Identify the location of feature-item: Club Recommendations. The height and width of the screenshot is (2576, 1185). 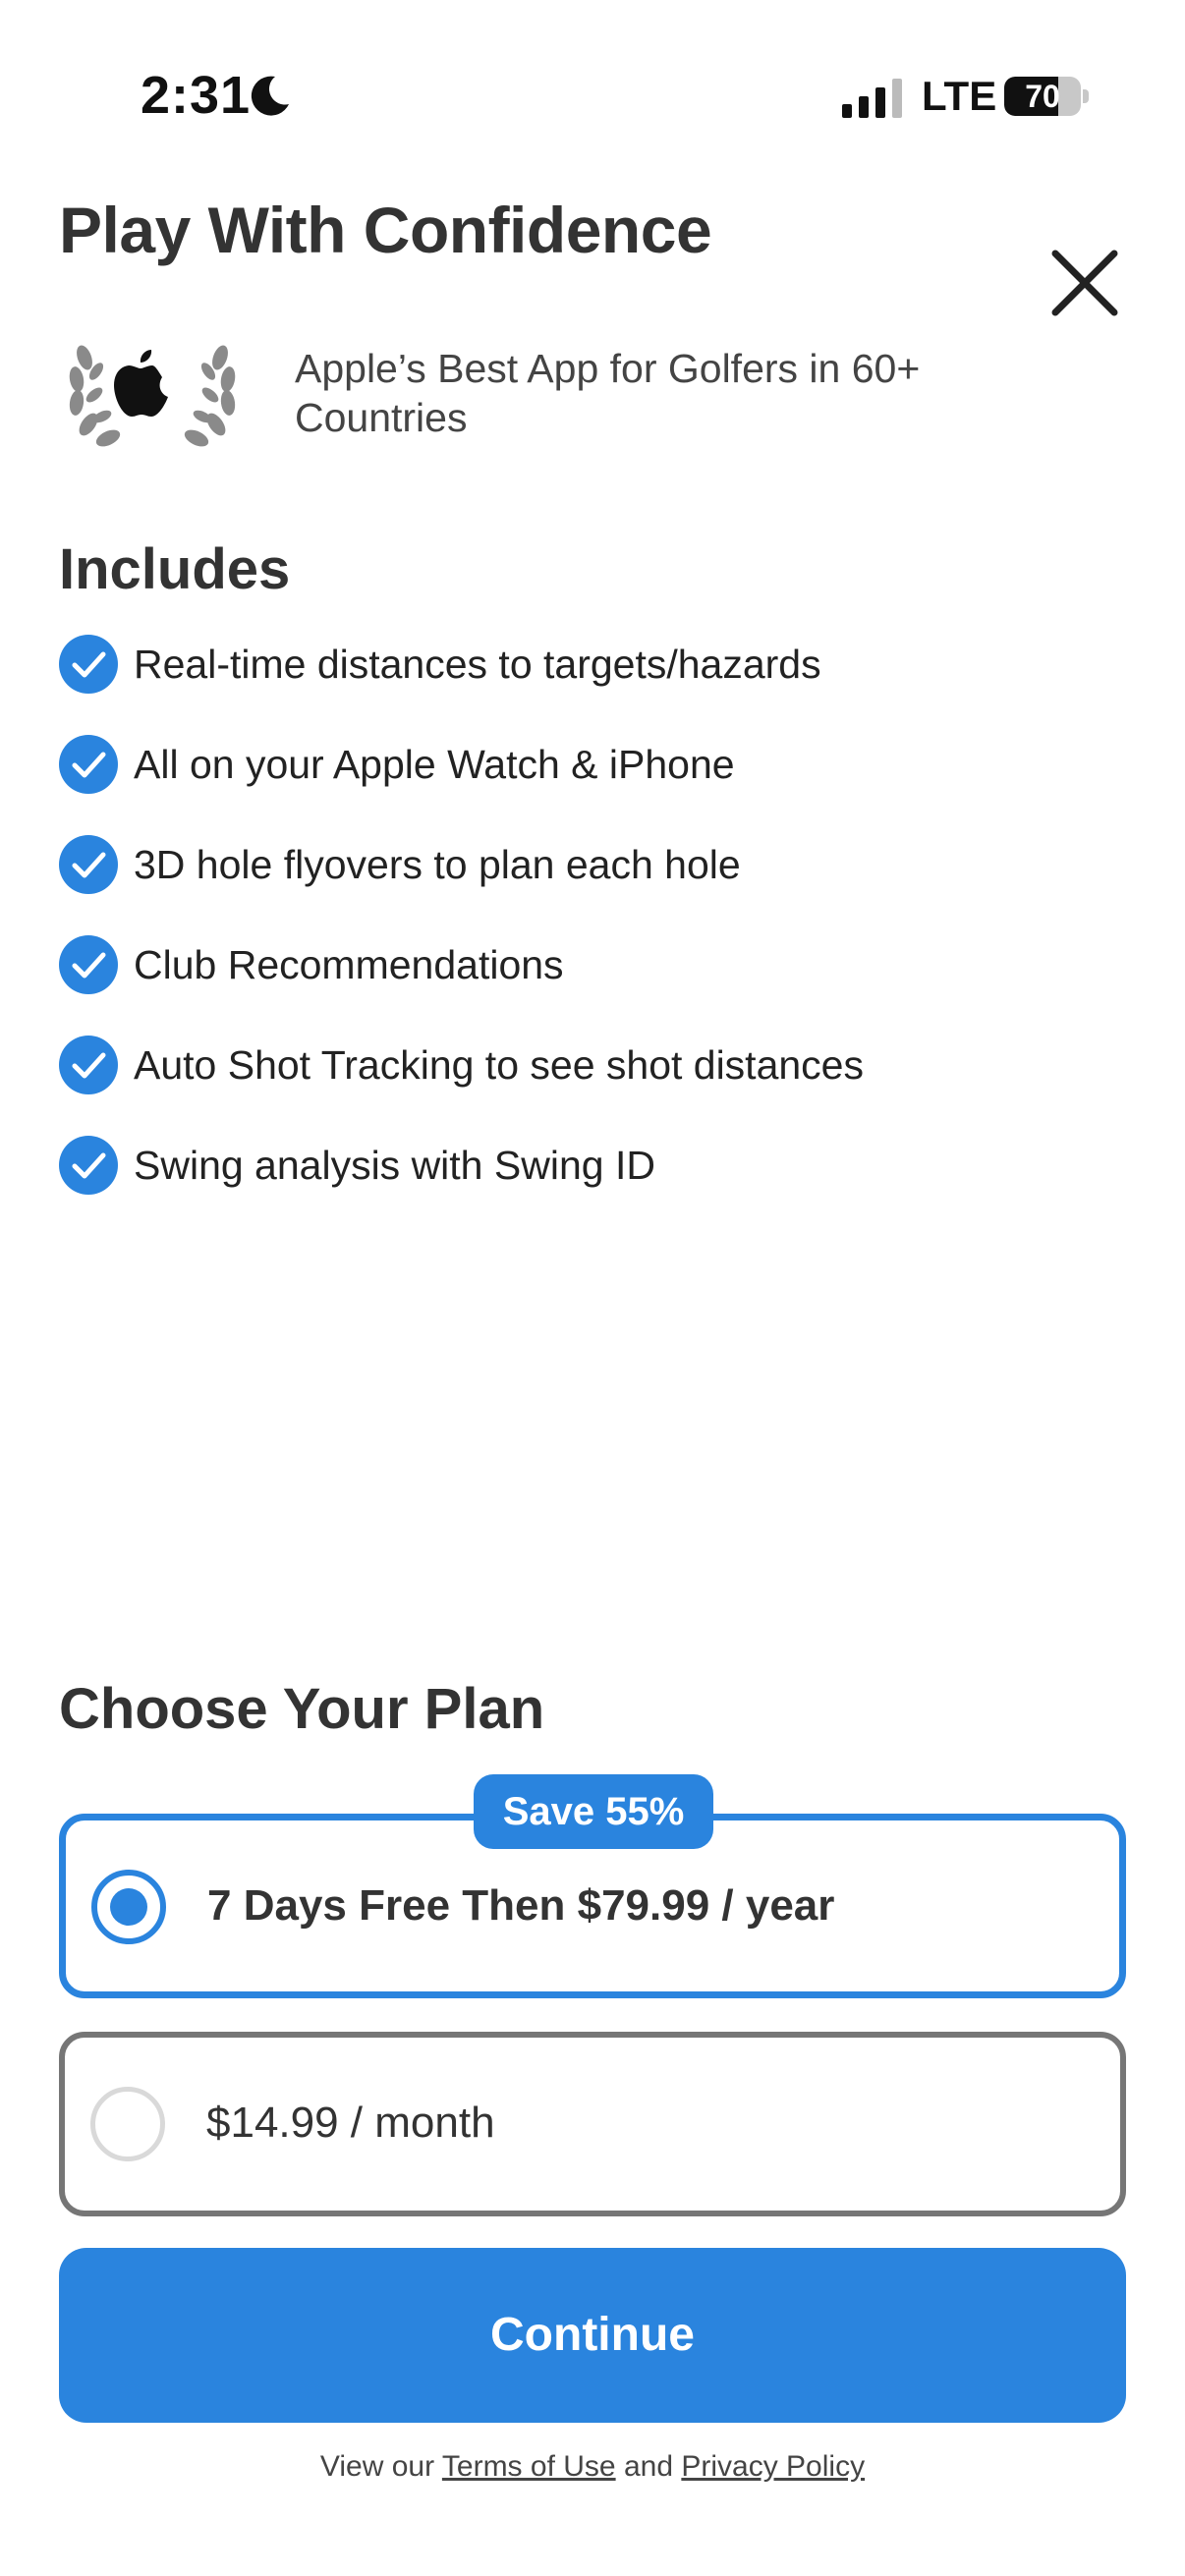
(600, 985).